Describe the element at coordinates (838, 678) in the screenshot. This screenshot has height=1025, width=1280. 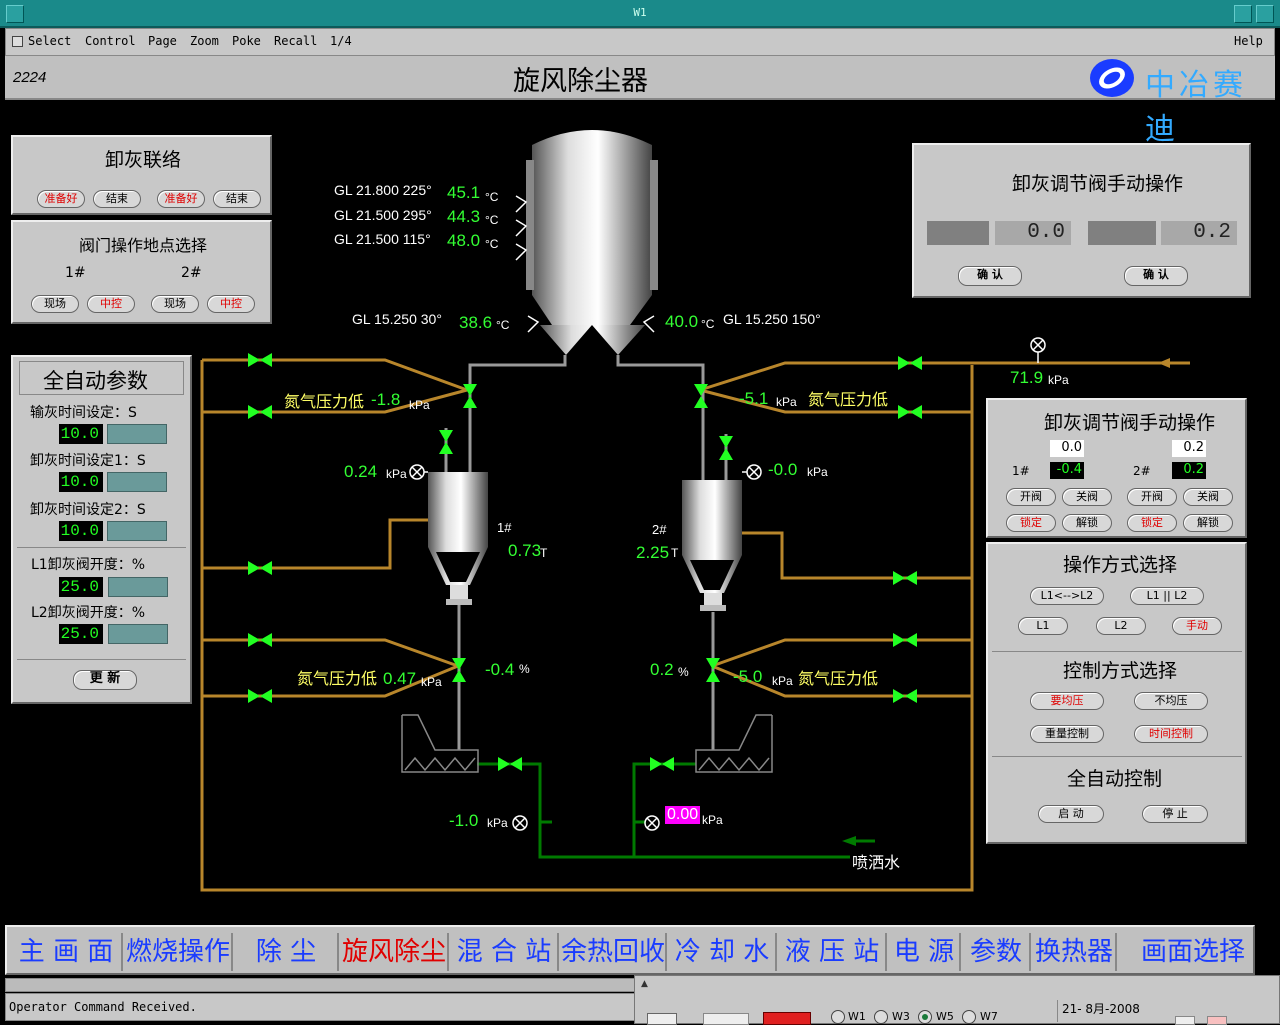
I see `n2-low-alarm-4: 氮气压力低` at that location.